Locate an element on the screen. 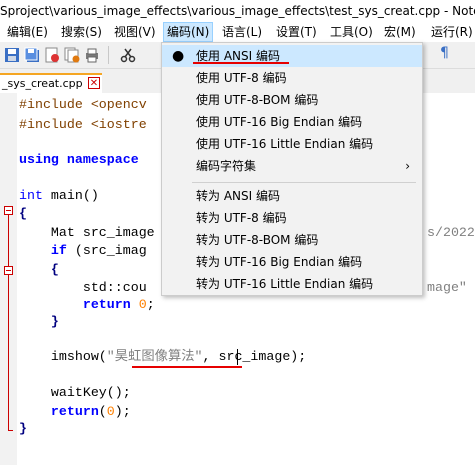 The height and width of the screenshot is (465, 475). menu-convert-utf8-bom: 转为 UTF-8-BOM 编码 is located at coordinates (292, 240).